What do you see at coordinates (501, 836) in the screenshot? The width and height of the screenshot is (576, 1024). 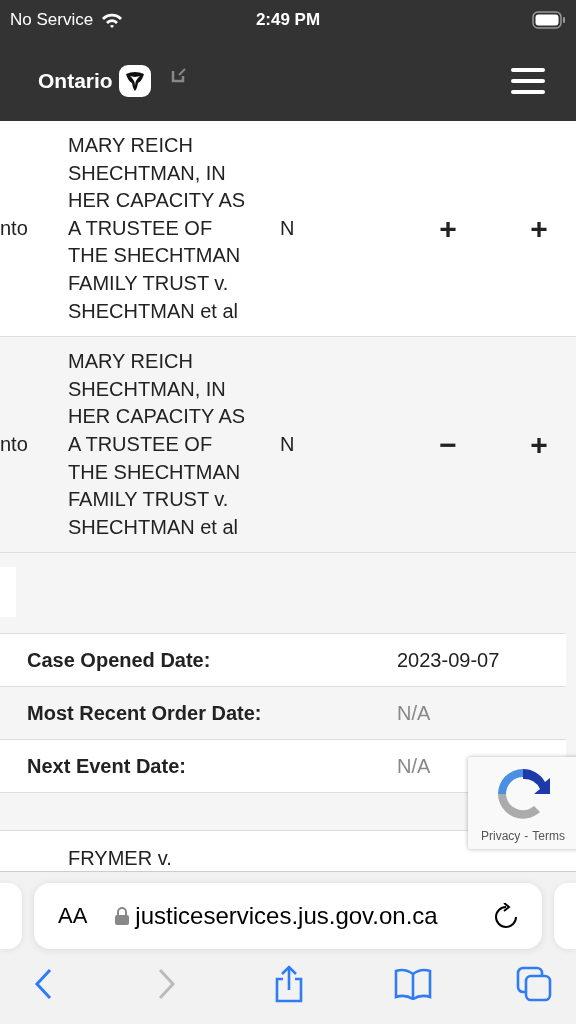 I see `privacy-link: Privacy` at bounding box center [501, 836].